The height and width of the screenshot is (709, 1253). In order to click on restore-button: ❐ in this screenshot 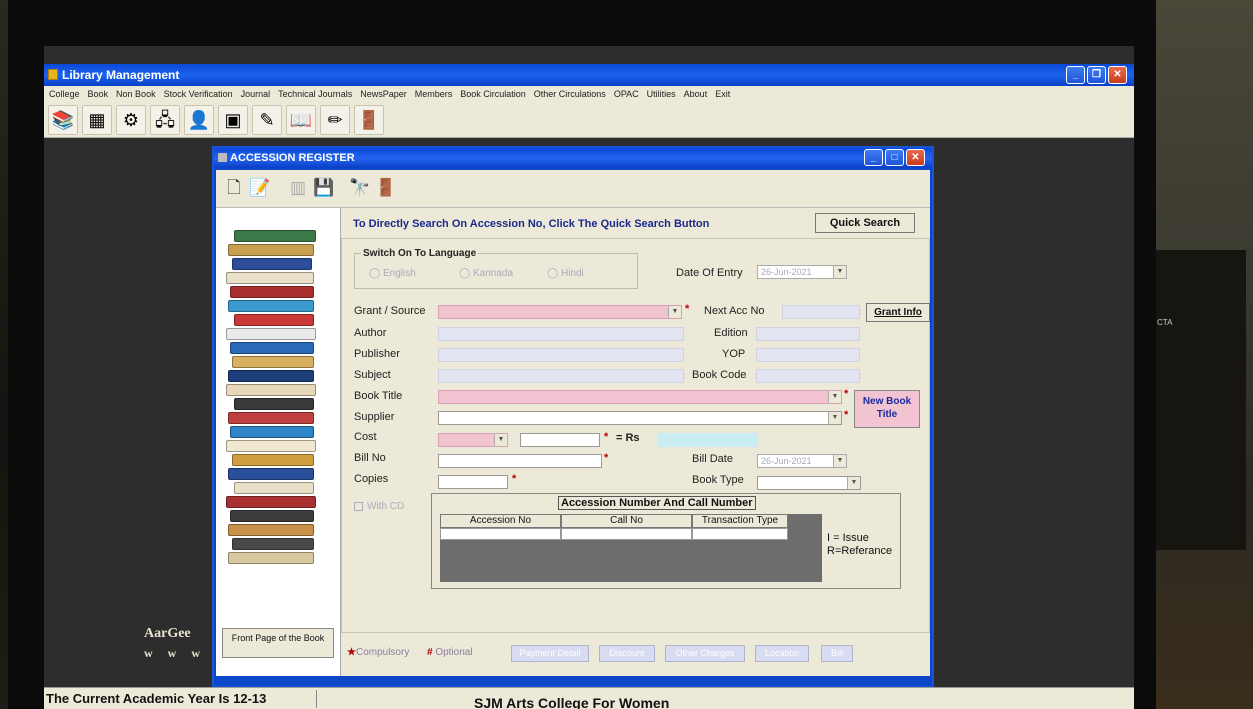, I will do `click(1096, 75)`.